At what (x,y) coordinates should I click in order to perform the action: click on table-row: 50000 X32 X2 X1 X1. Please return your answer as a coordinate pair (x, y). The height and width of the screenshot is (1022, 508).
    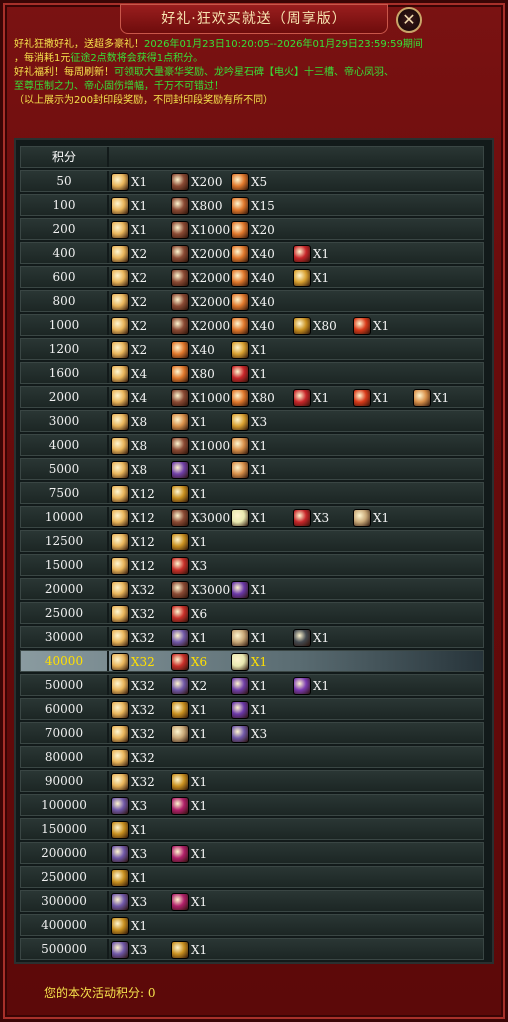
    Looking at the image, I should click on (252, 685).